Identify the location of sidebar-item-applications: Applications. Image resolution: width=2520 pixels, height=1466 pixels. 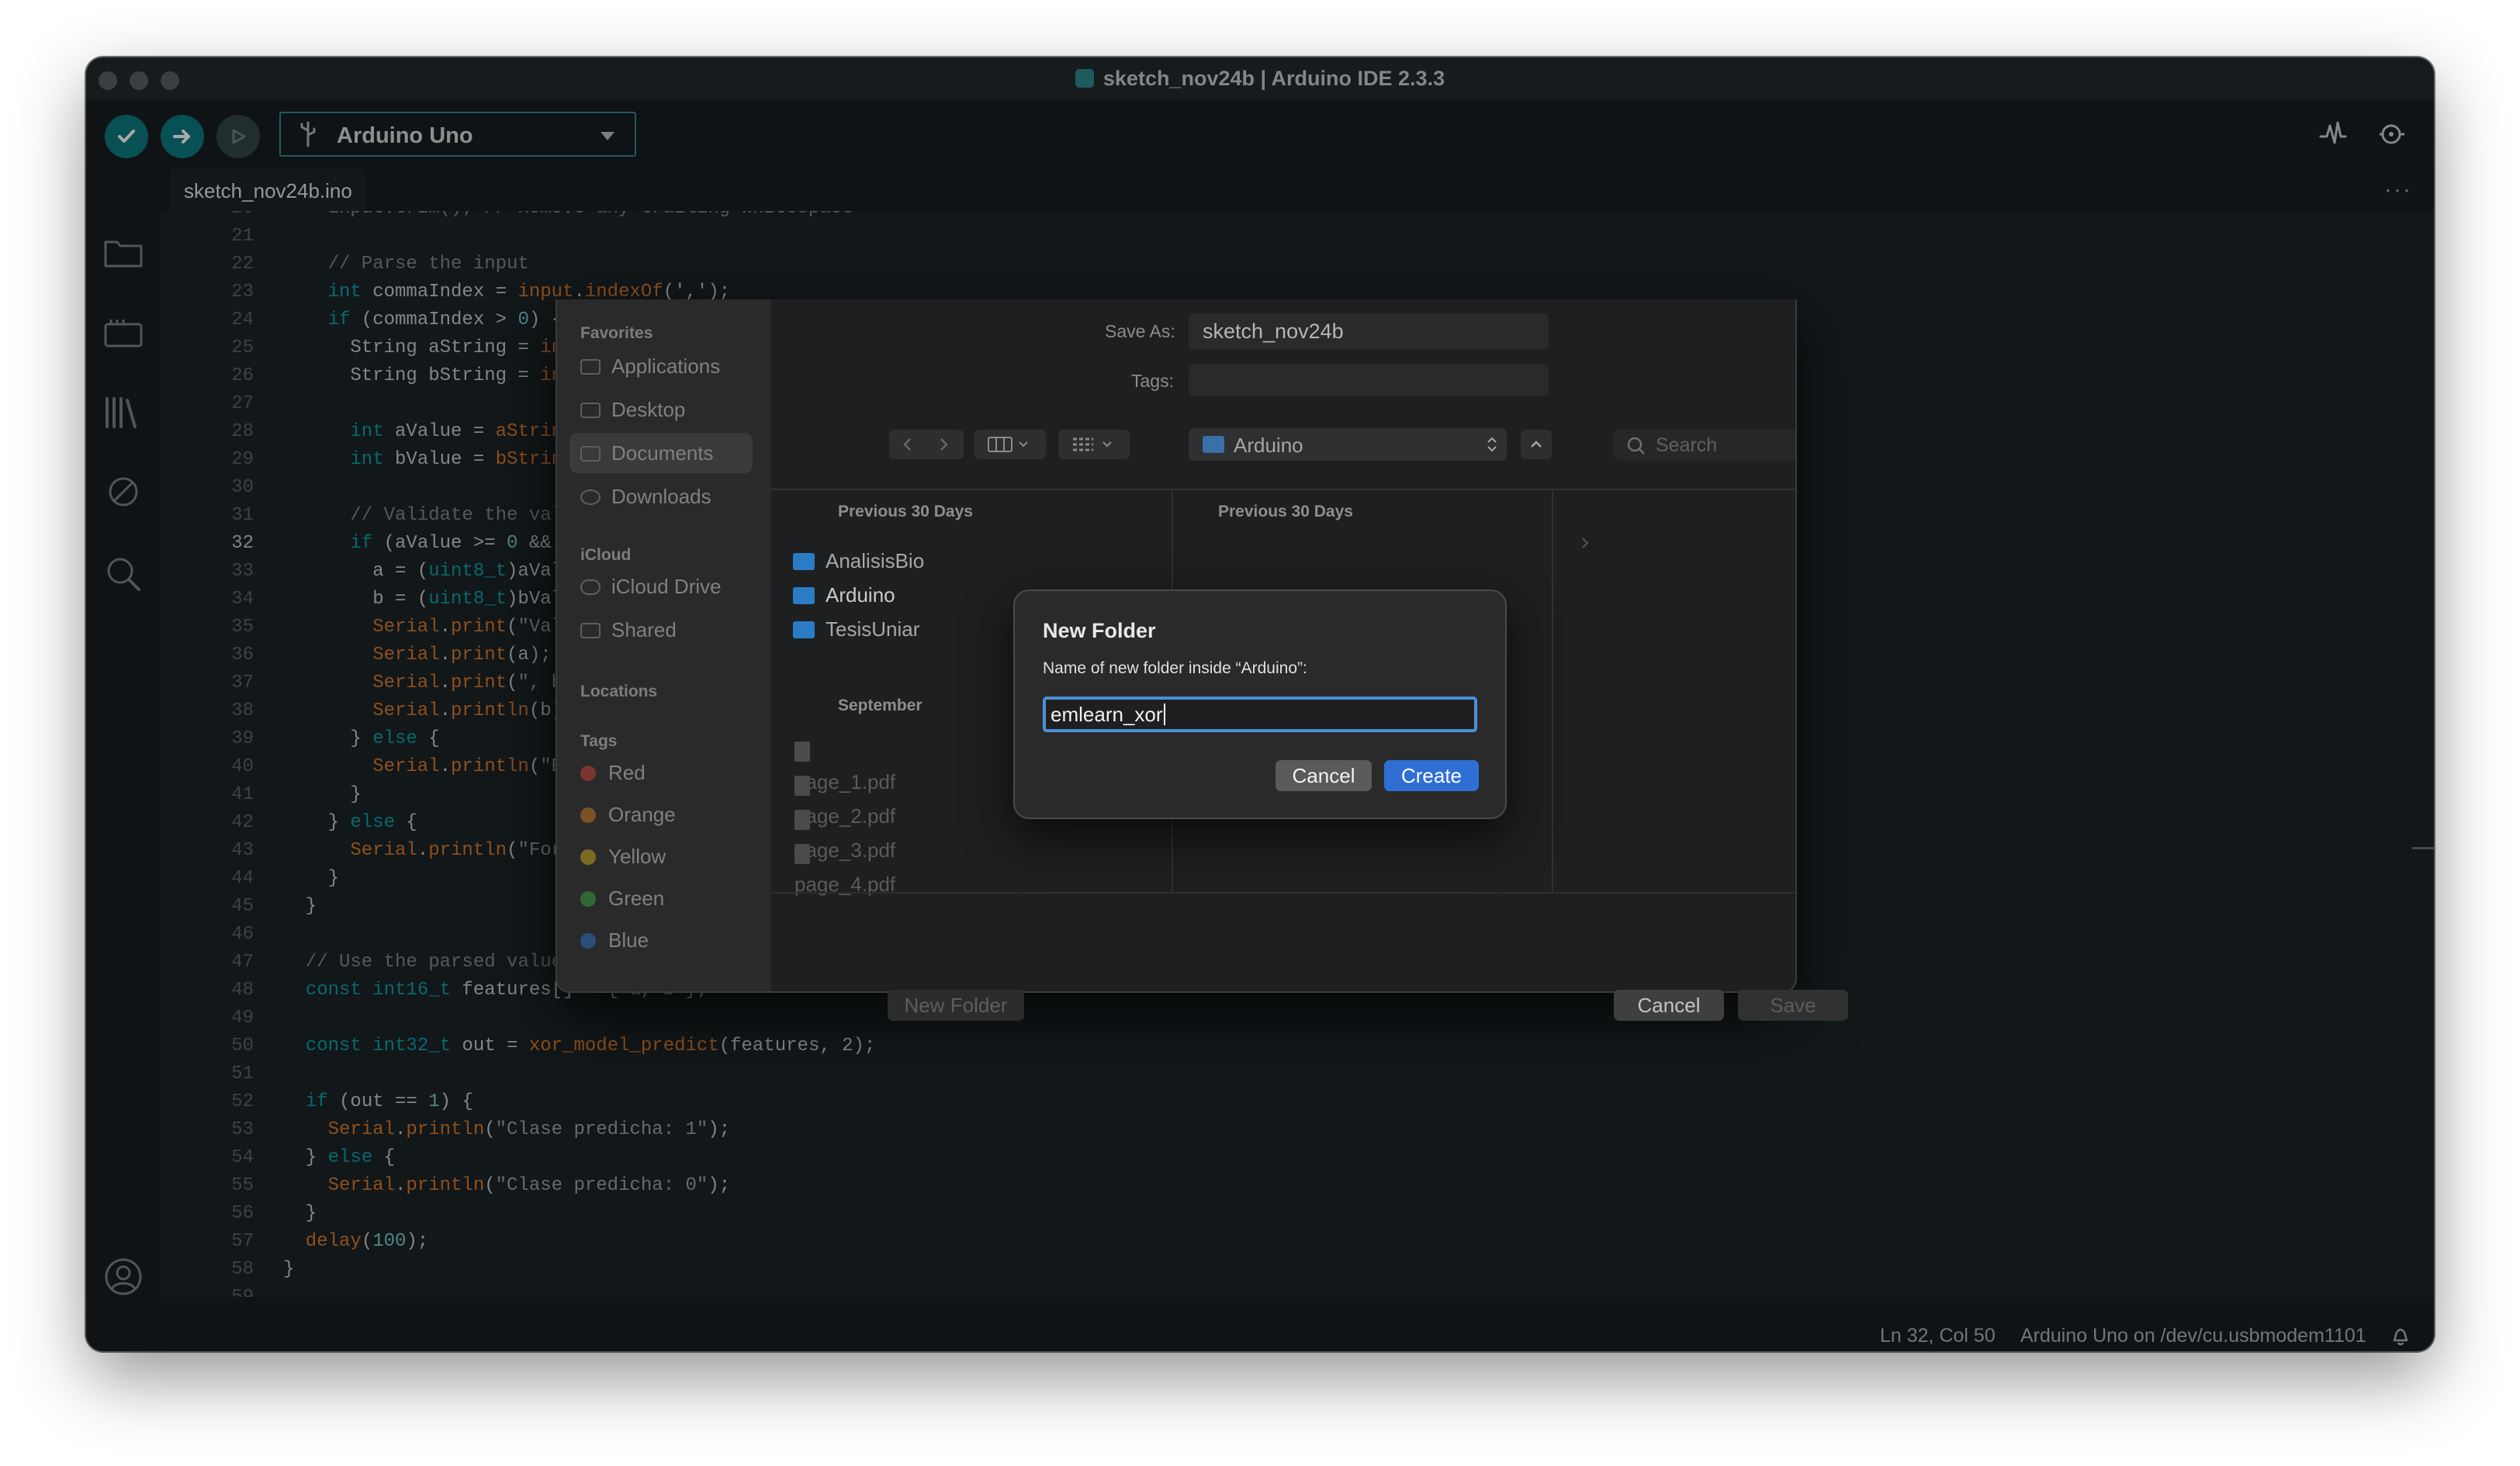
(650, 366).